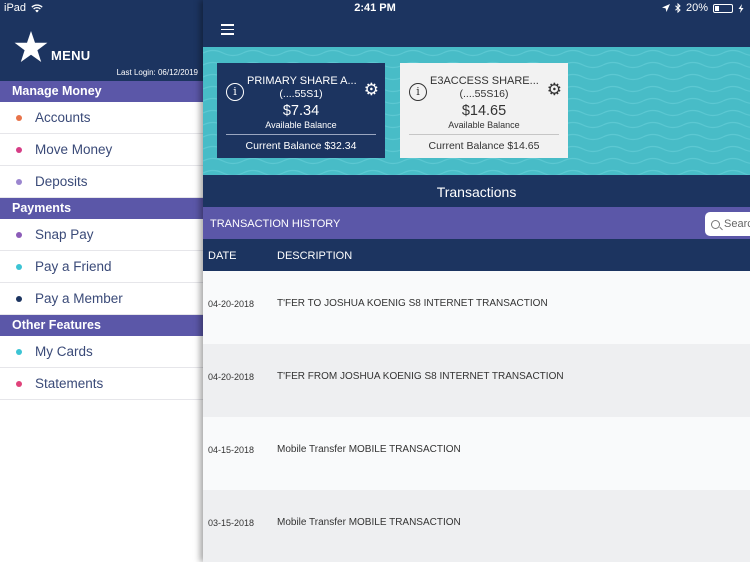 This screenshot has height=562, width=750. What do you see at coordinates (101, 182) in the screenshot?
I see `nav-item-deposits: Deposits` at bounding box center [101, 182].